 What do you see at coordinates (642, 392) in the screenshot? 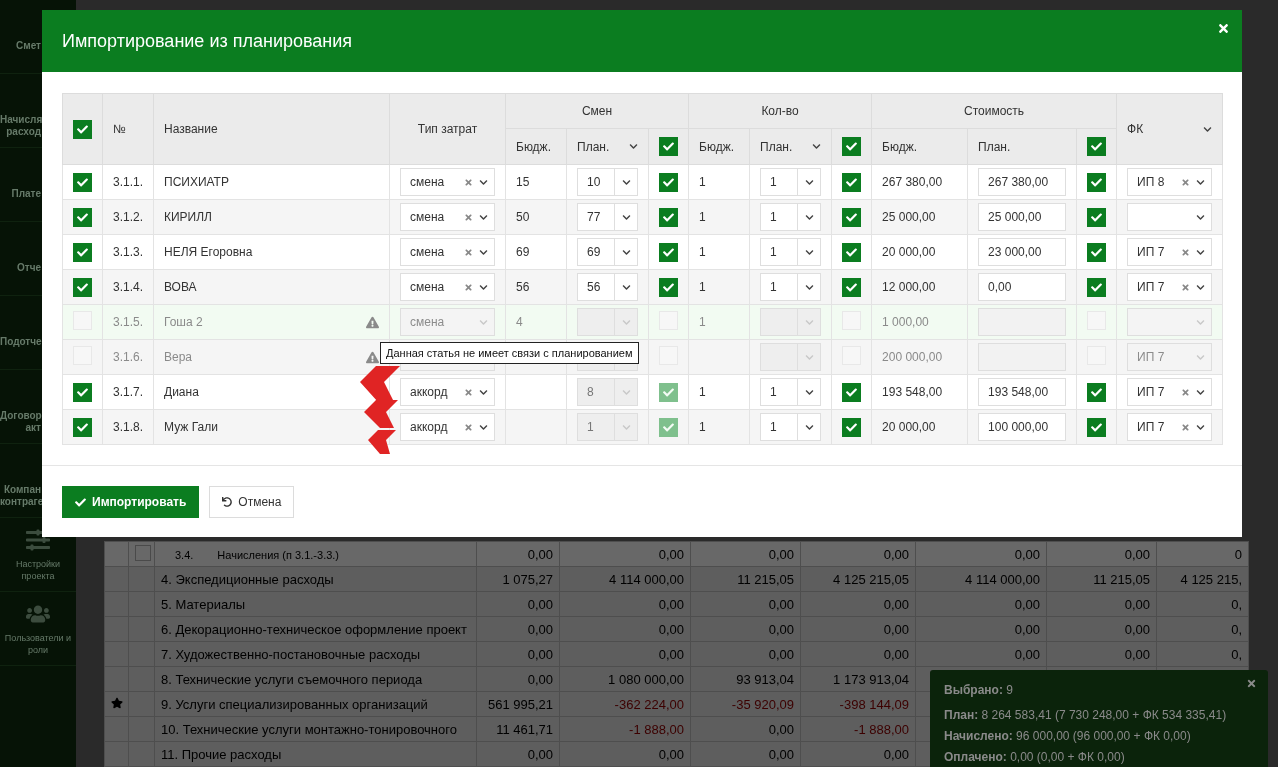
I see `table-row: 3.1.7. Диана аккорд 8 1 1 193 548,00 193 548,00 ИП 7` at bounding box center [642, 392].